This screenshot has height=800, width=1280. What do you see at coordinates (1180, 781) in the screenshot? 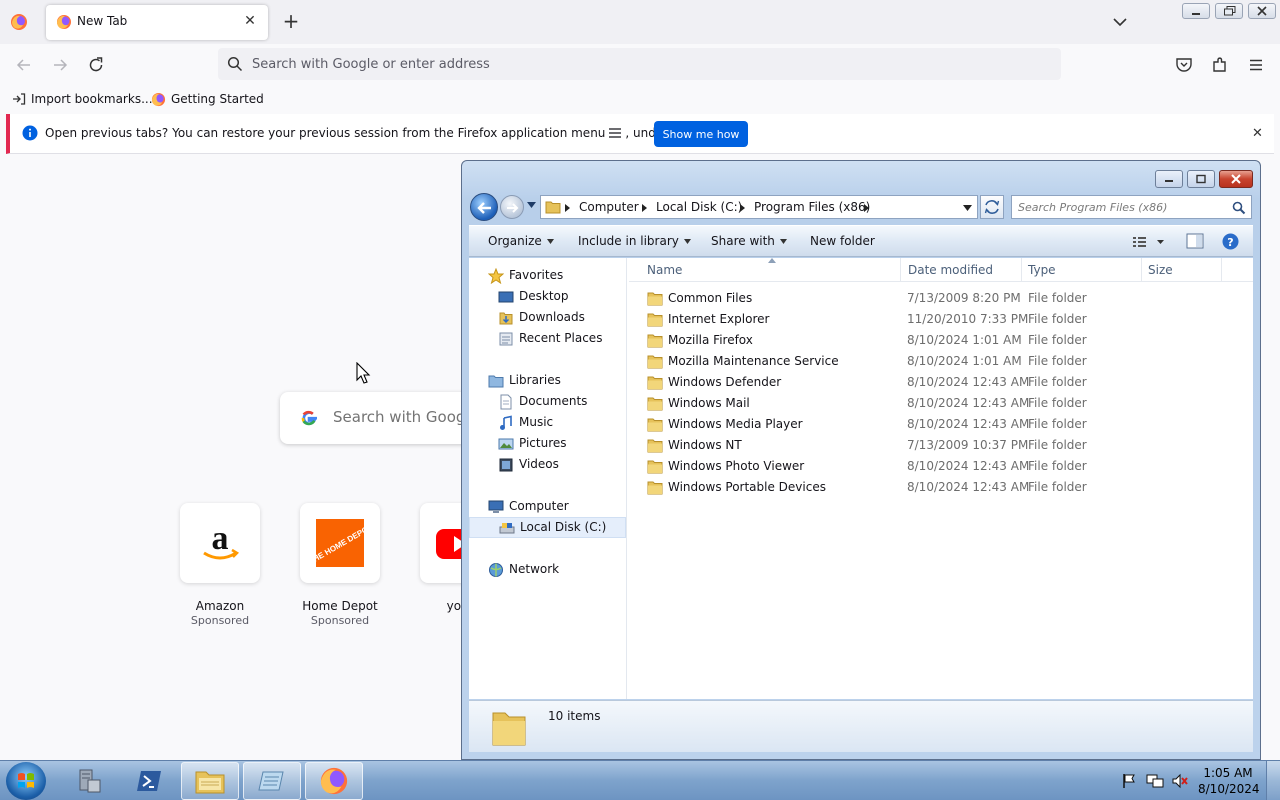
I see `volume-muted-icon` at bounding box center [1180, 781].